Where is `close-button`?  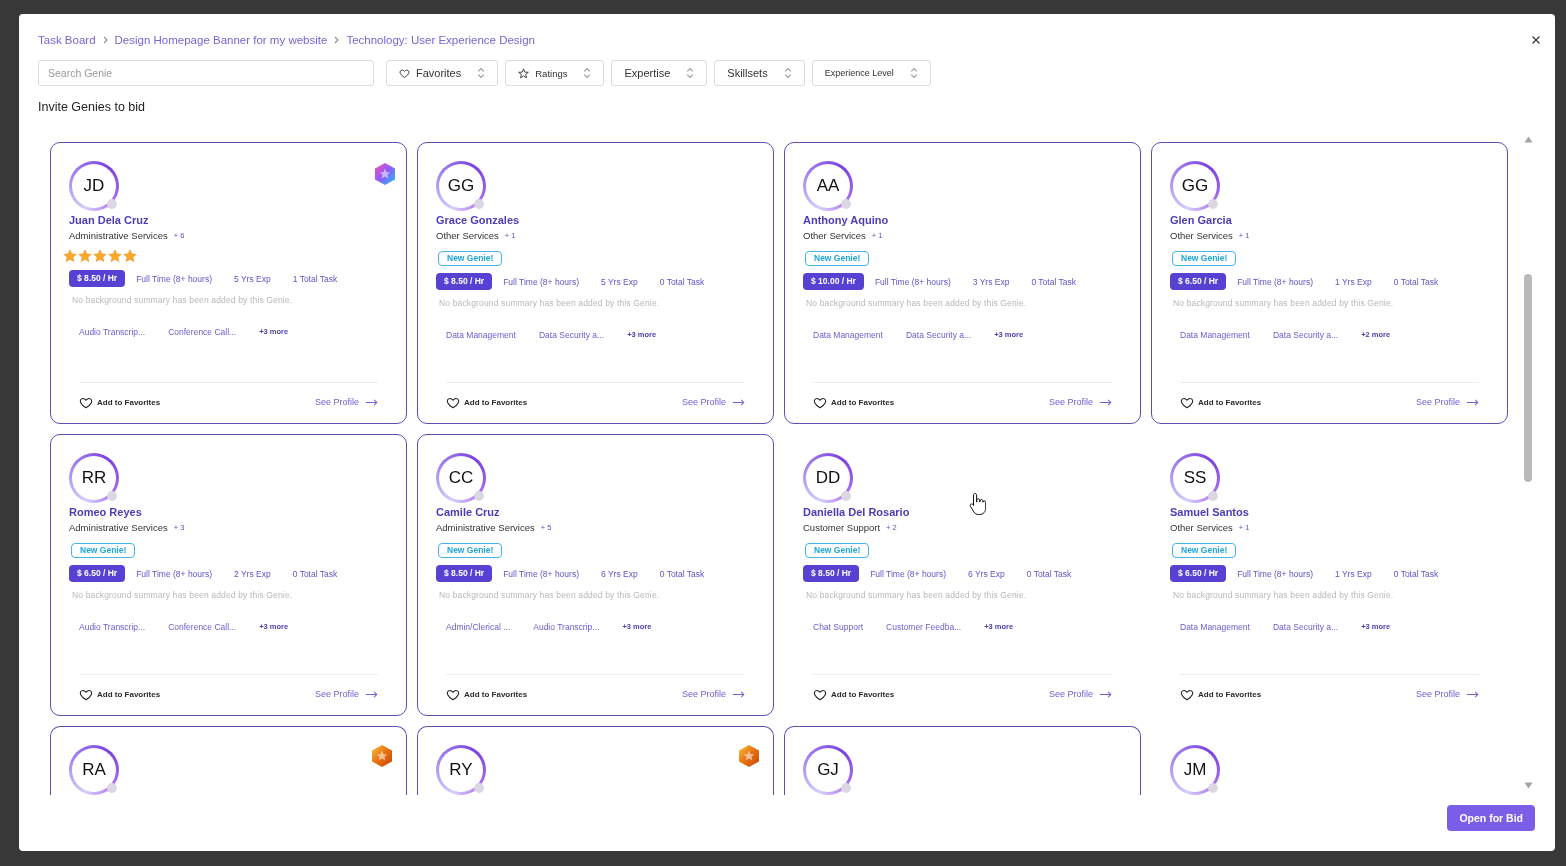
close-button is located at coordinates (1536, 40).